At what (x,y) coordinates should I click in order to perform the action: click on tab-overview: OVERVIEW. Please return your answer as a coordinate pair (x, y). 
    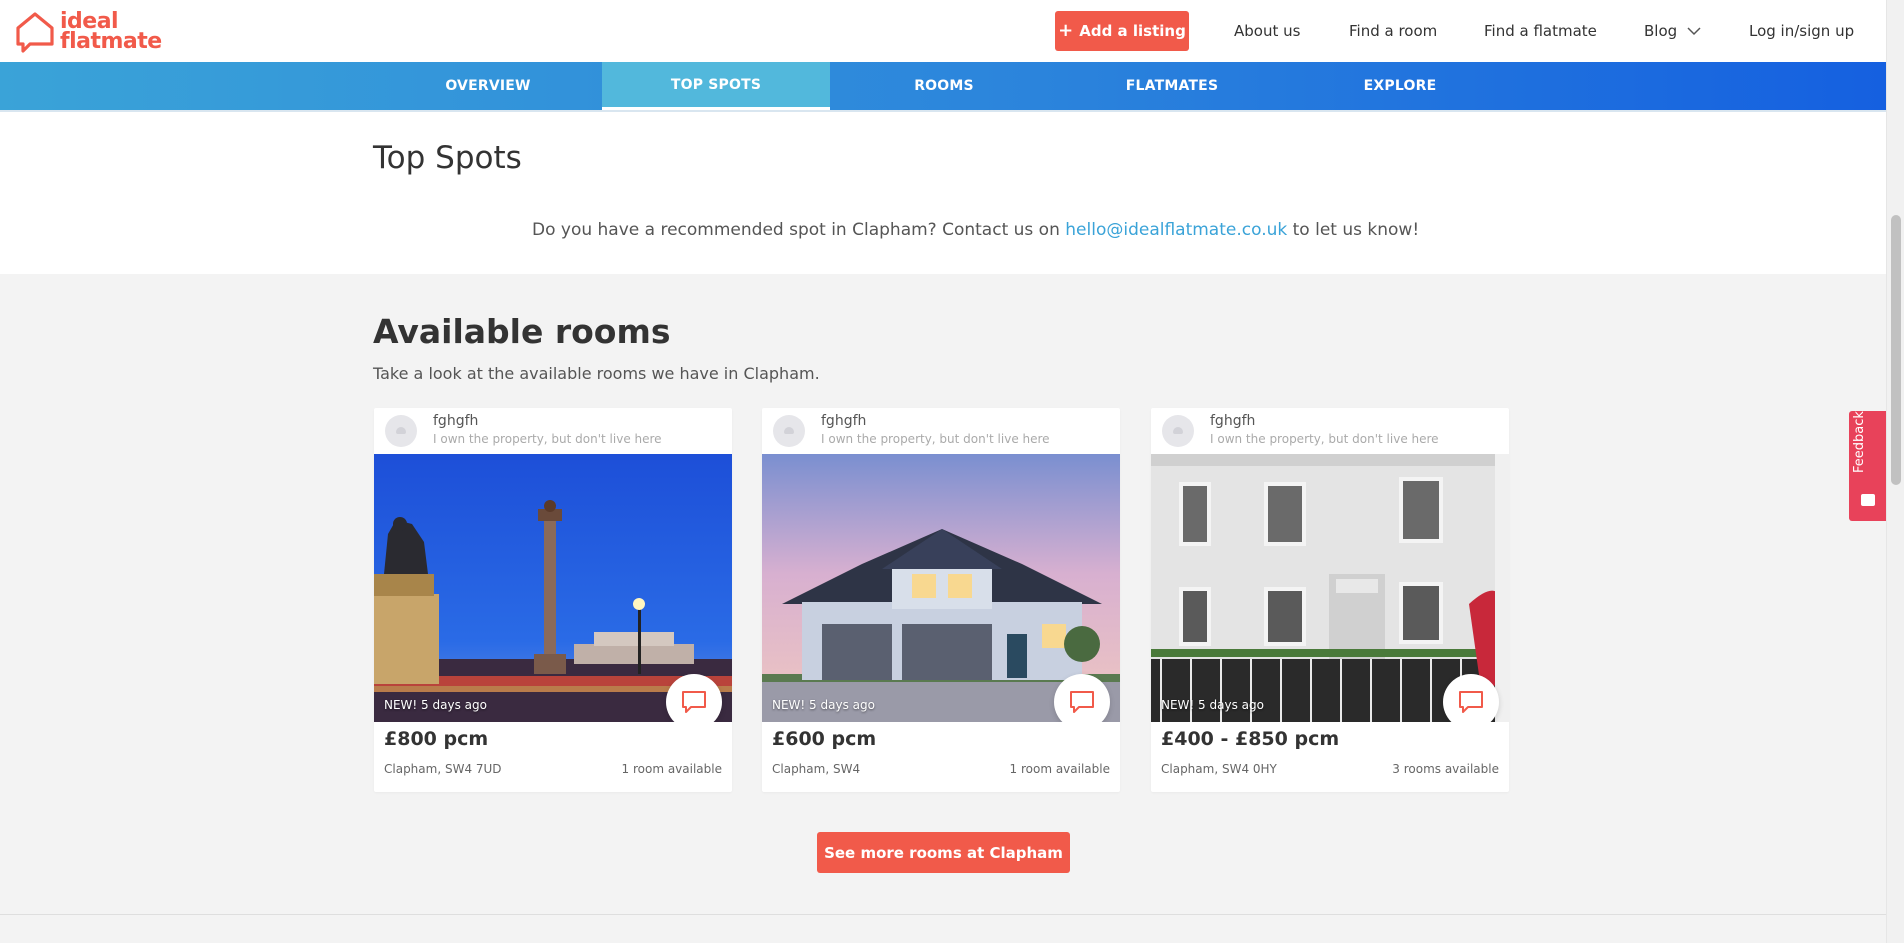
    Looking at the image, I should click on (488, 86).